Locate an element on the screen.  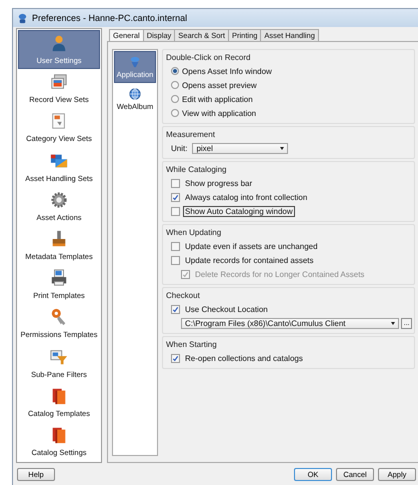
path-dropdown: C:\Program Files (x86)\Canto\Cumulus Client is located at coordinates (290, 323).